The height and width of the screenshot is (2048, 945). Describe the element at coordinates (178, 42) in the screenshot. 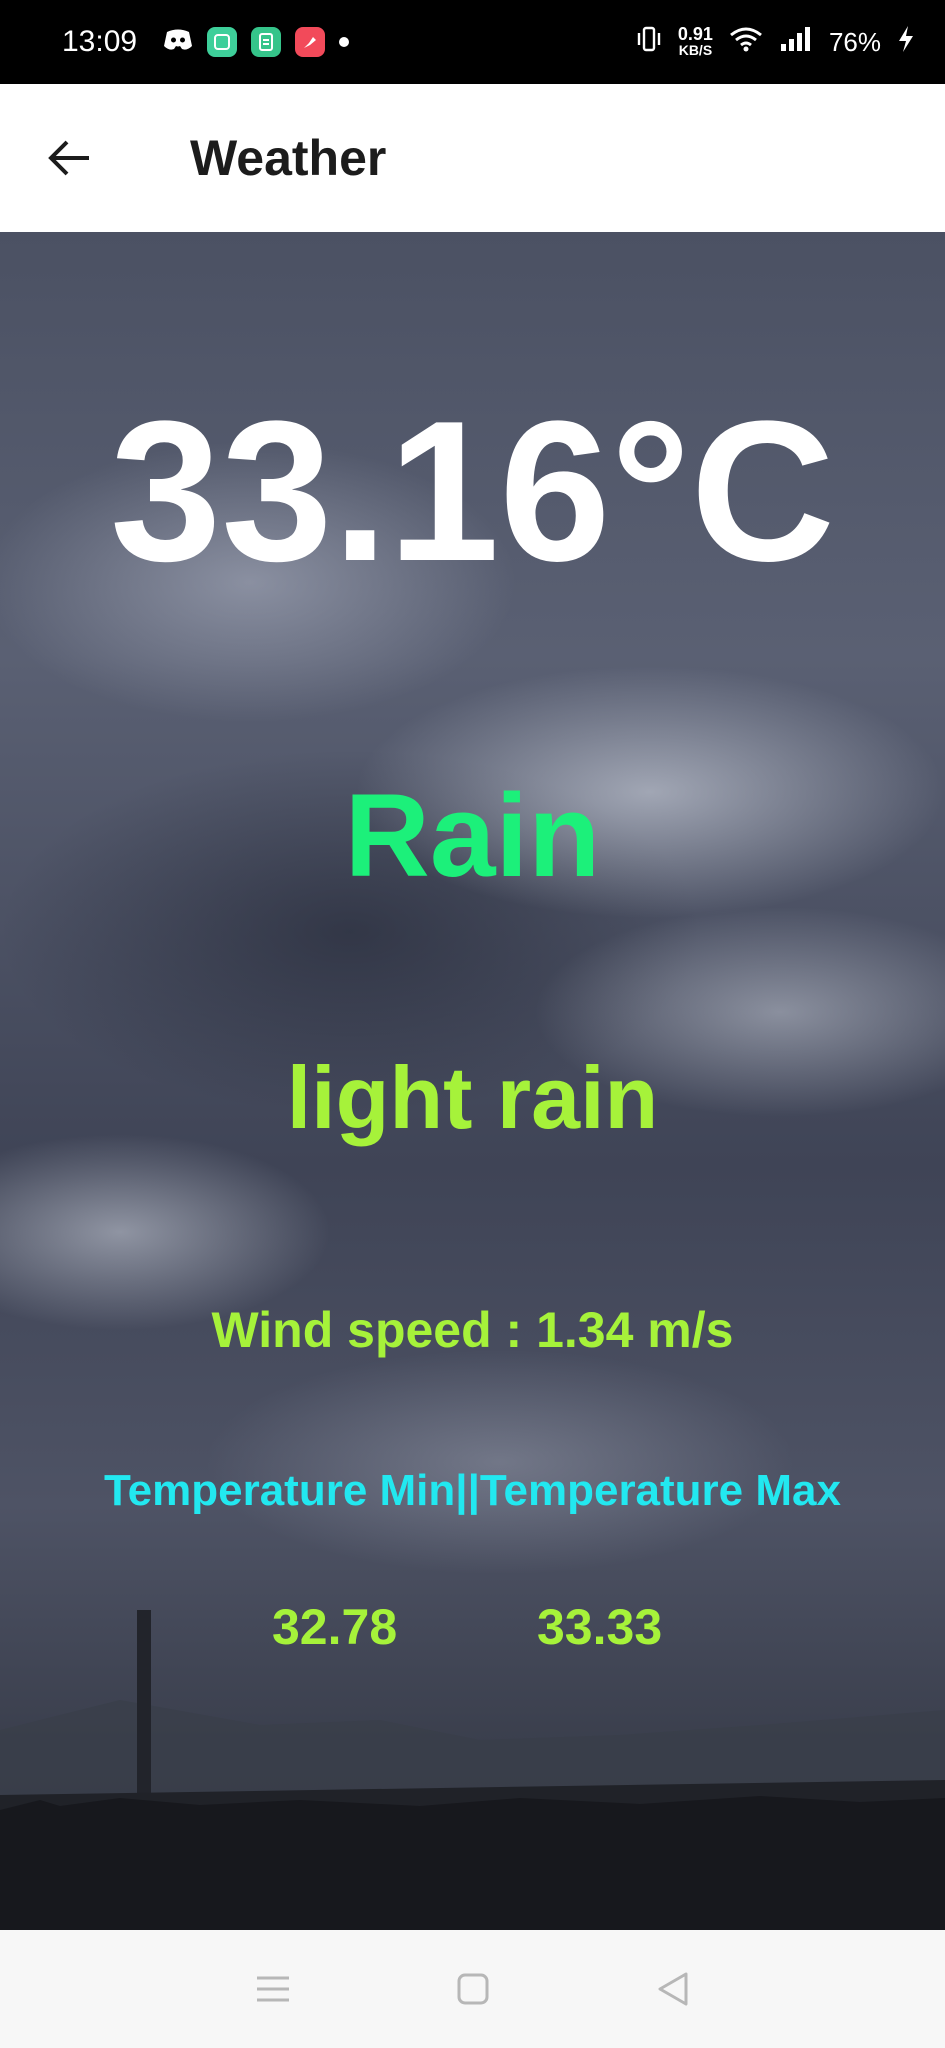

I see `discord-icon` at that location.